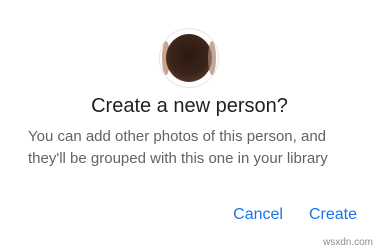 The image size is (379, 251). I want to click on create-button: Create, so click(333, 215).